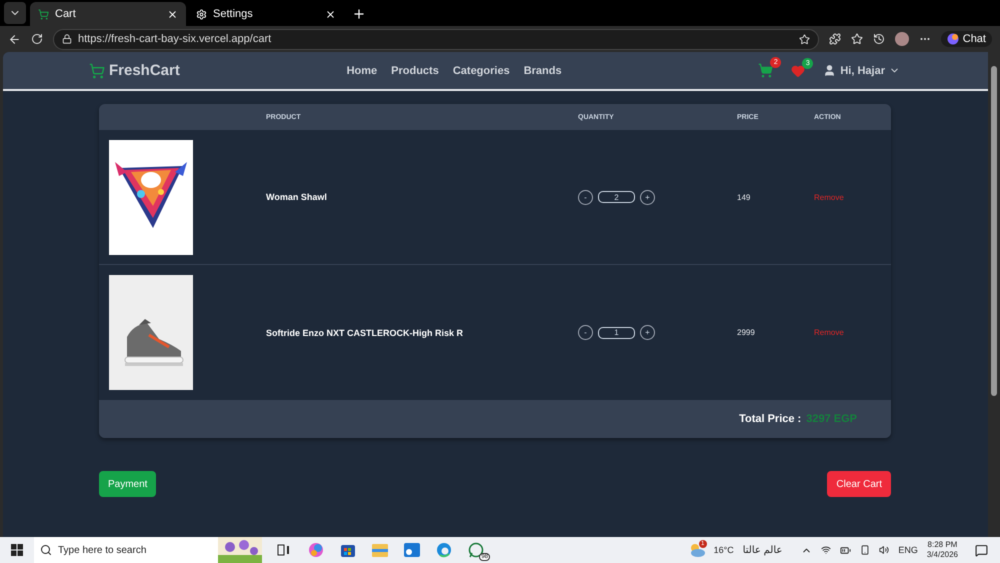 This screenshot has width=1000, height=563. What do you see at coordinates (834, 39) in the screenshot?
I see `puzzle-icon` at bounding box center [834, 39].